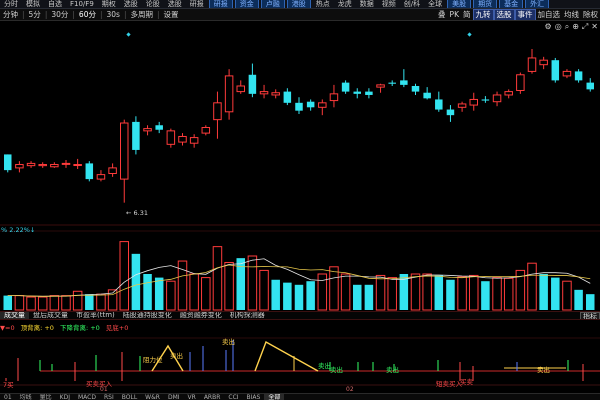 The width and height of the screenshot is (600, 400). What do you see at coordinates (233, 397) in the screenshot?
I see `bottom-indicator-tab: CCI` at bounding box center [233, 397].